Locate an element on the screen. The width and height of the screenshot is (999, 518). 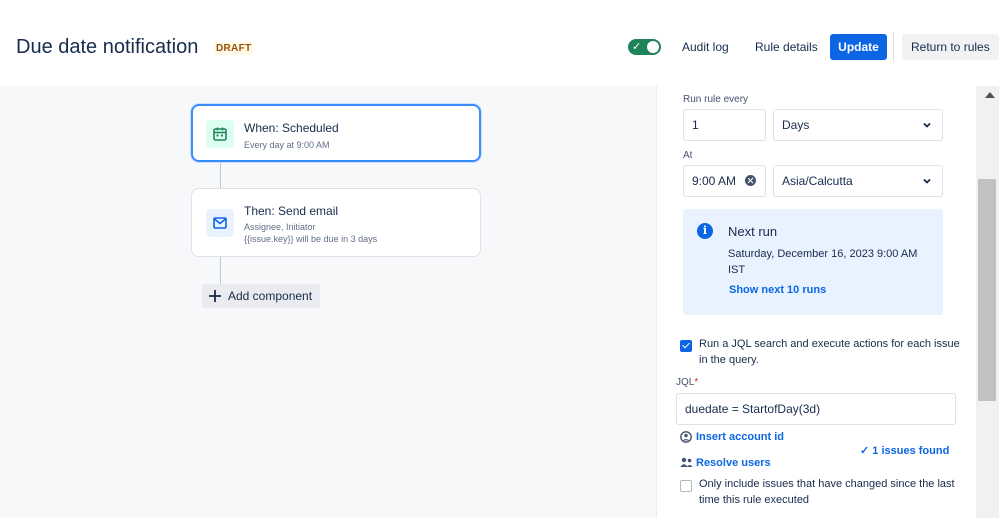
run-every-label: Run rule every is located at coordinates (716, 99).